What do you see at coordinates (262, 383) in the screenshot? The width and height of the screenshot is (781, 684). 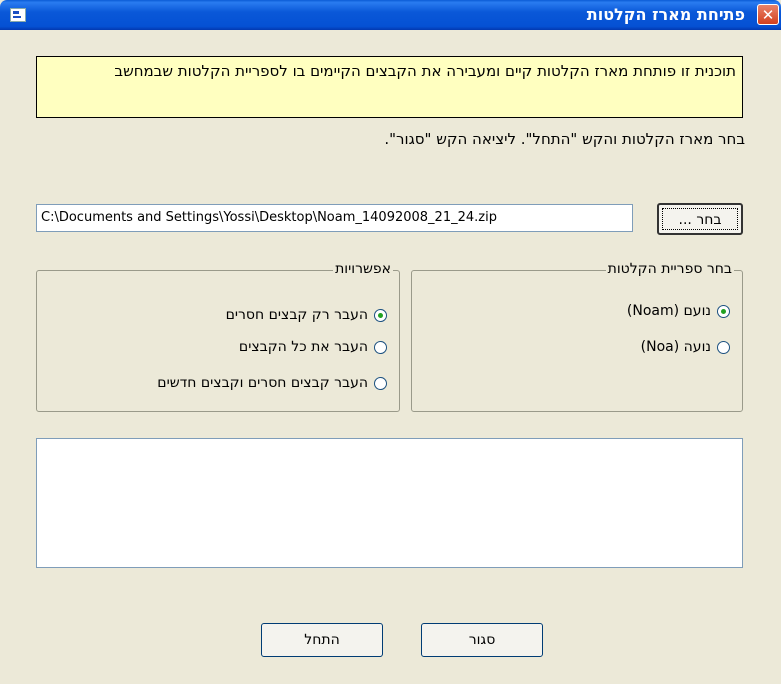 I see `radio-label: העבר קבצים חסרים וקבצים חדשים` at bounding box center [262, 383].